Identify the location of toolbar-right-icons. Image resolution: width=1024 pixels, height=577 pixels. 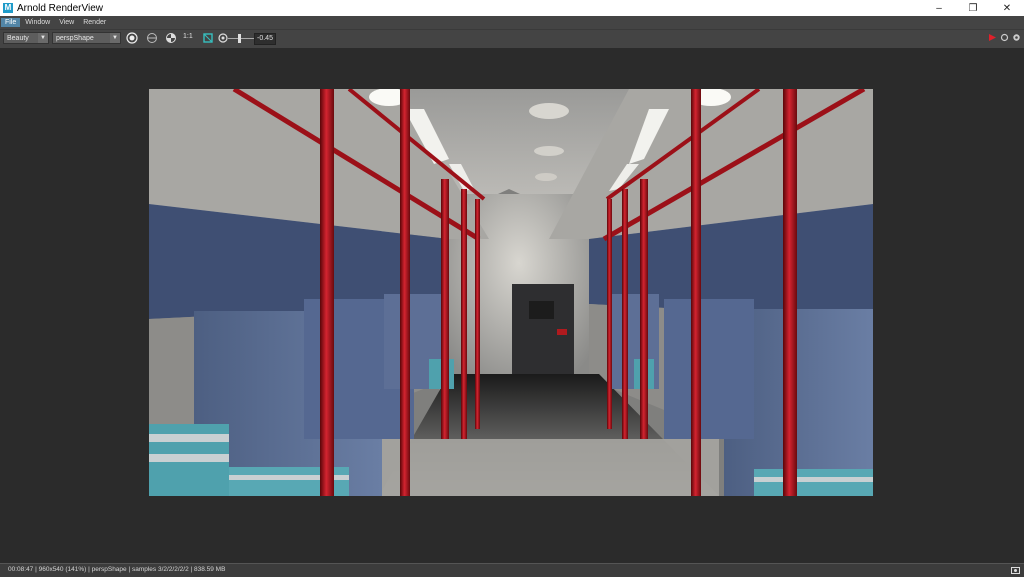
(1004, 37).